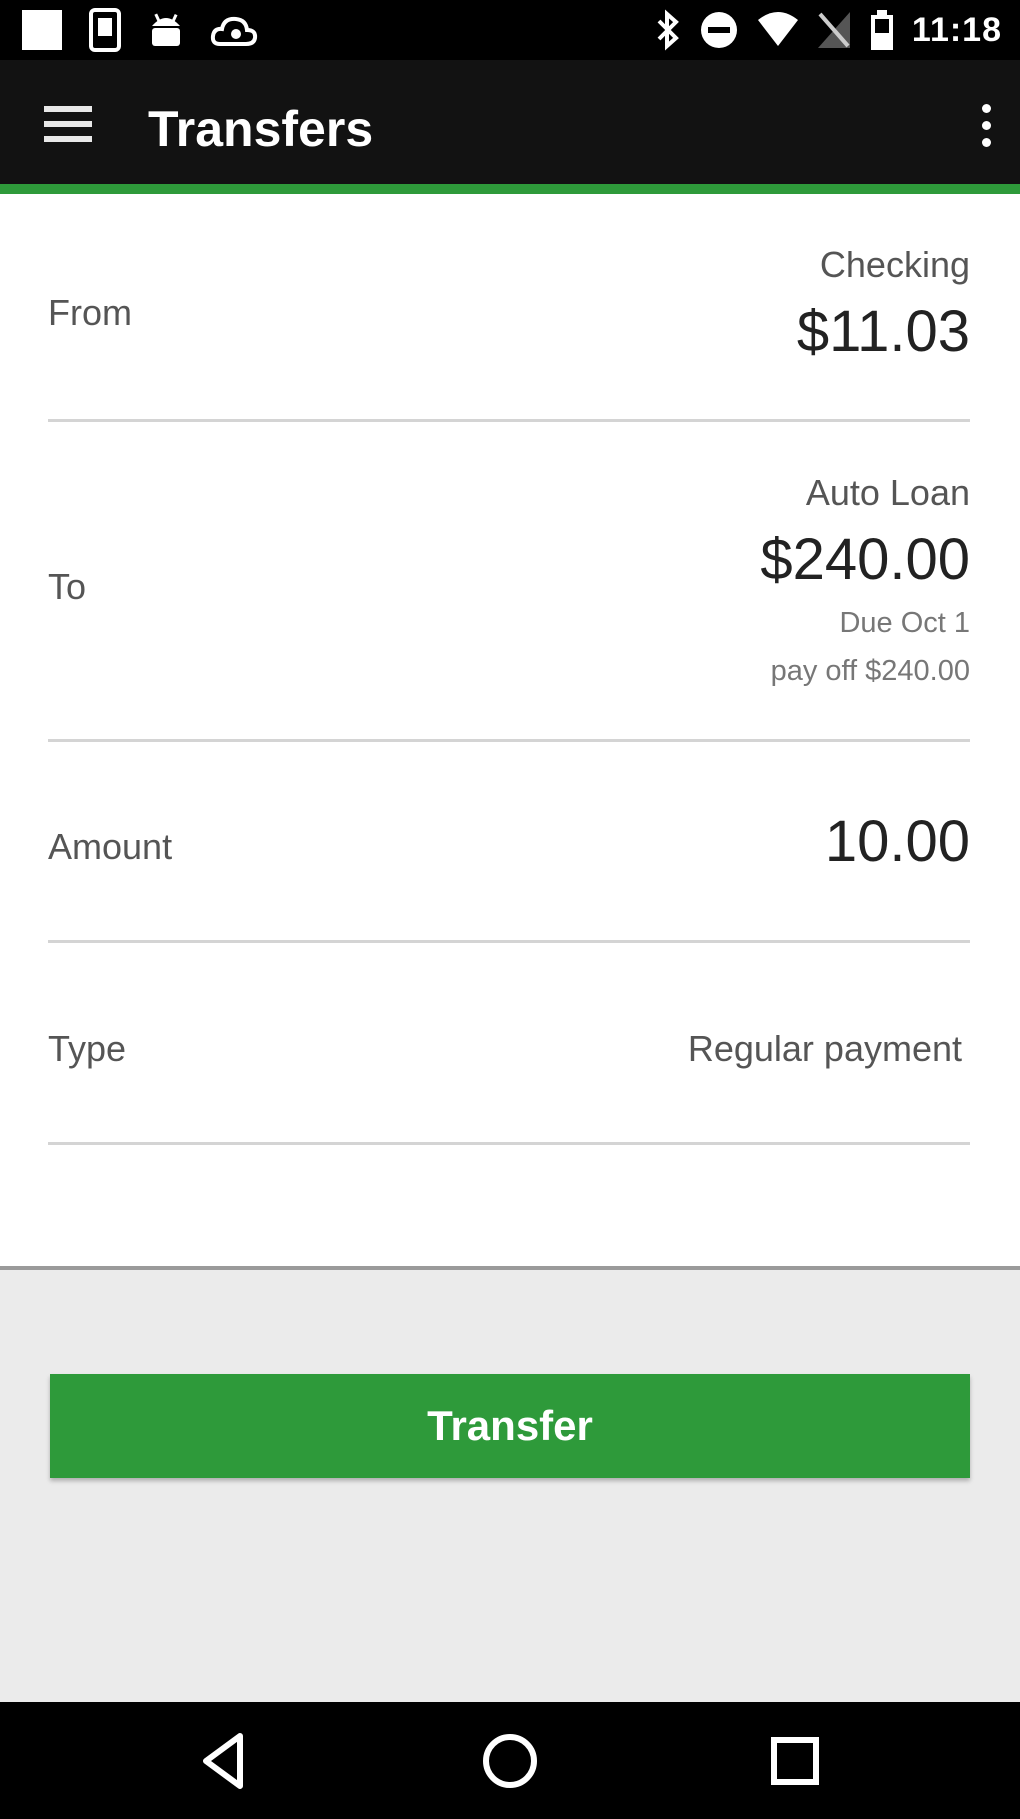 This screenshot has width=1020, height=1819. What do you see at coordinates (956, 29) in the screenshot?
I see `status-time: 11:18` at bounding box center [956, 29].